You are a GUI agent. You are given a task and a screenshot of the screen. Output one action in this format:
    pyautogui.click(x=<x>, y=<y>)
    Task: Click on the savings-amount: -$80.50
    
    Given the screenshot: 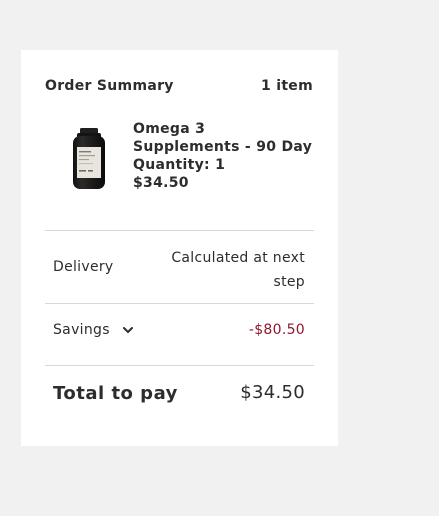 What is the action you would take?
    pyautogui.click(x=276, y=330)
    